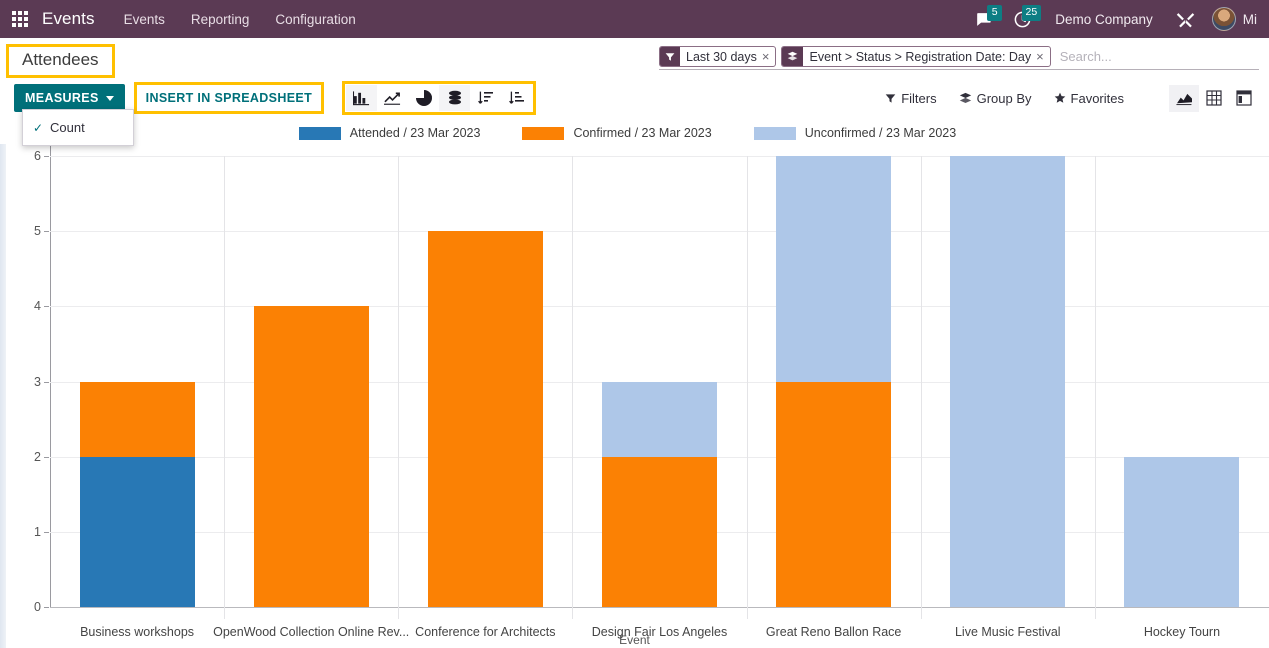  Describe the element at coordinates (1007, 632) in the screenshot. I see `x-axis-label: Live Music Festival` at that location.